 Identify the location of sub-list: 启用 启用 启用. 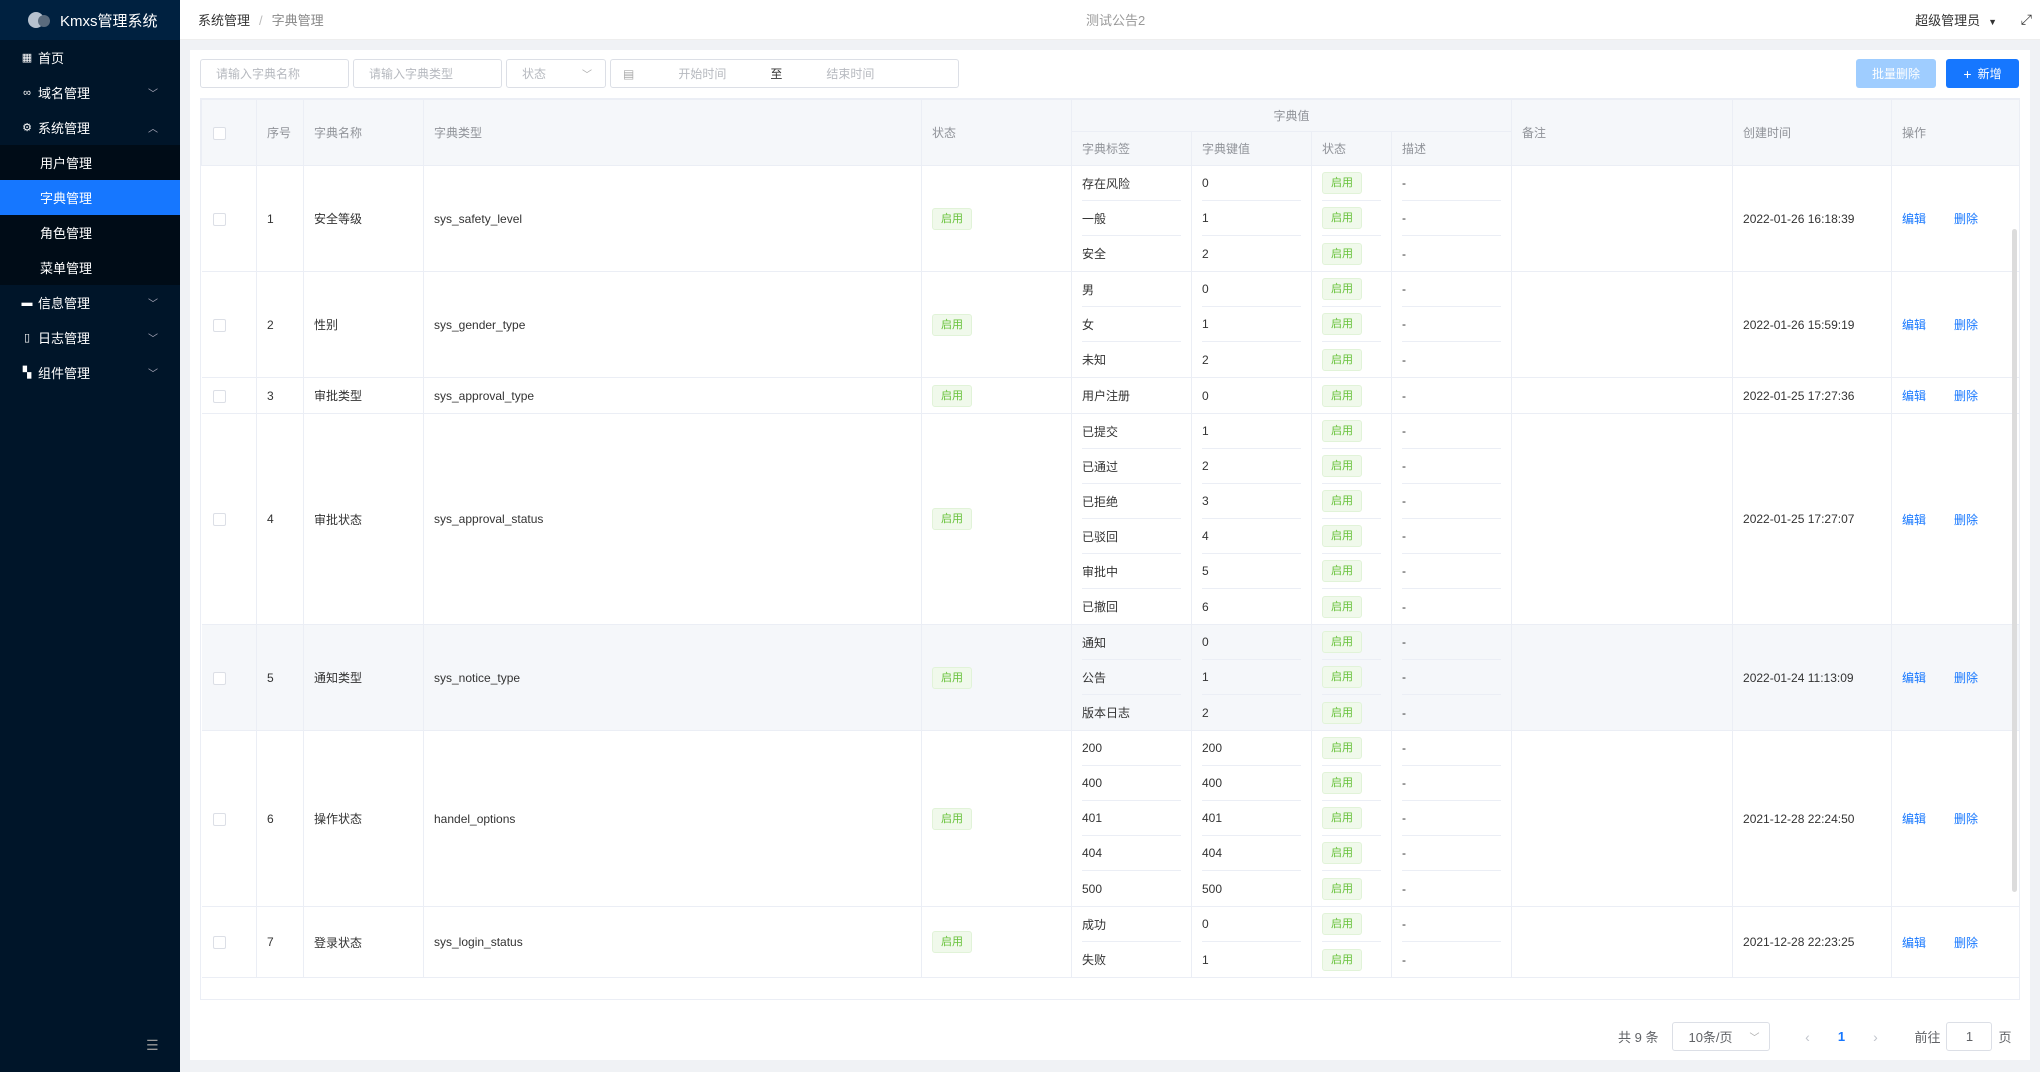
(1356, 677).